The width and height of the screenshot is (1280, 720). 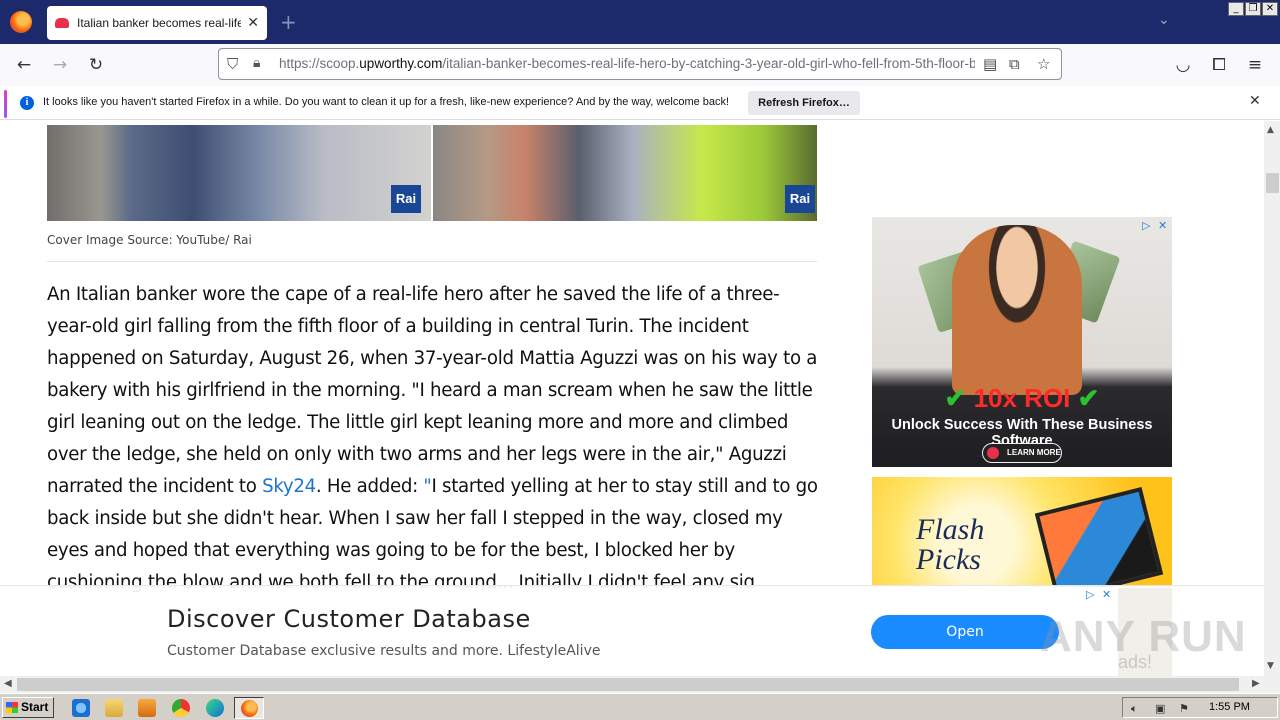 I want to click on cover-image-left, so click(x=239, y=173).